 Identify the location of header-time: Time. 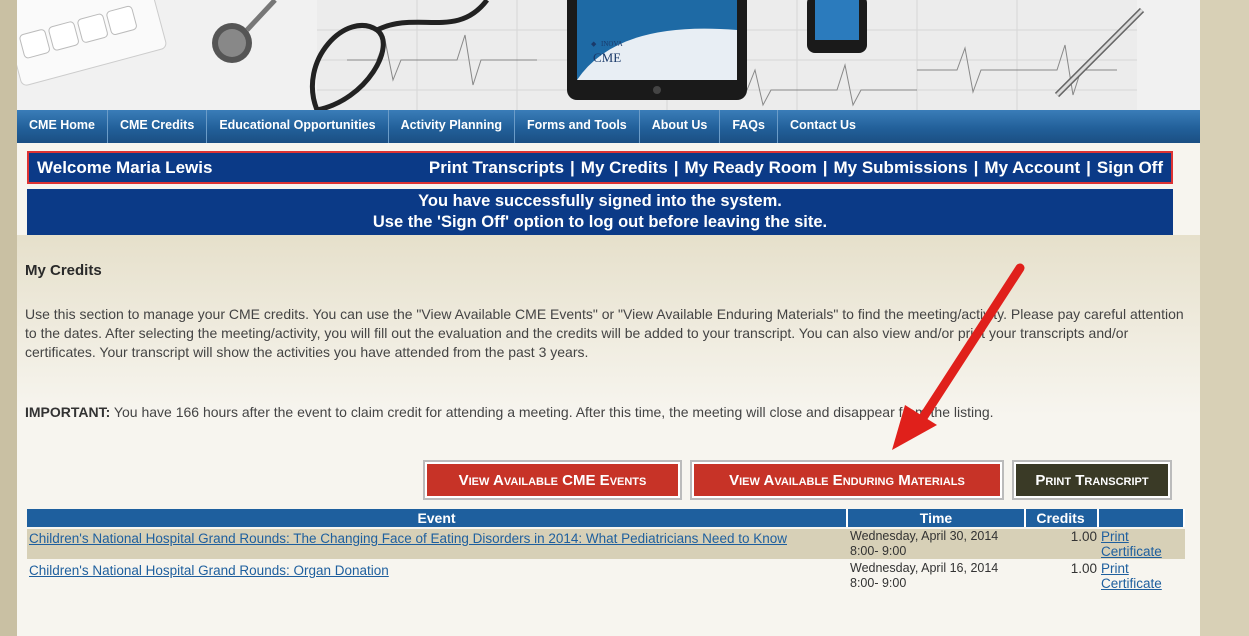
(937, 518).